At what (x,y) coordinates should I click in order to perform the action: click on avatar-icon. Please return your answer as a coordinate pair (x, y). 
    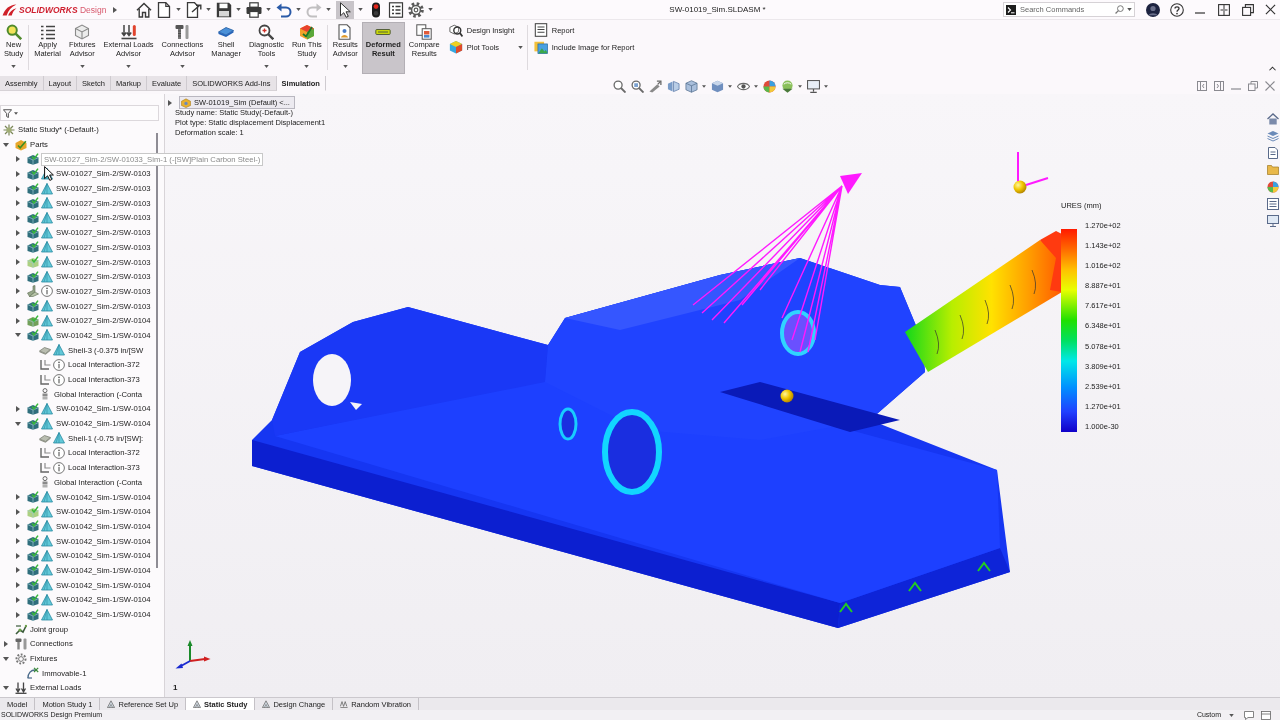
    Looking at the image, I should click on (1153, 9).